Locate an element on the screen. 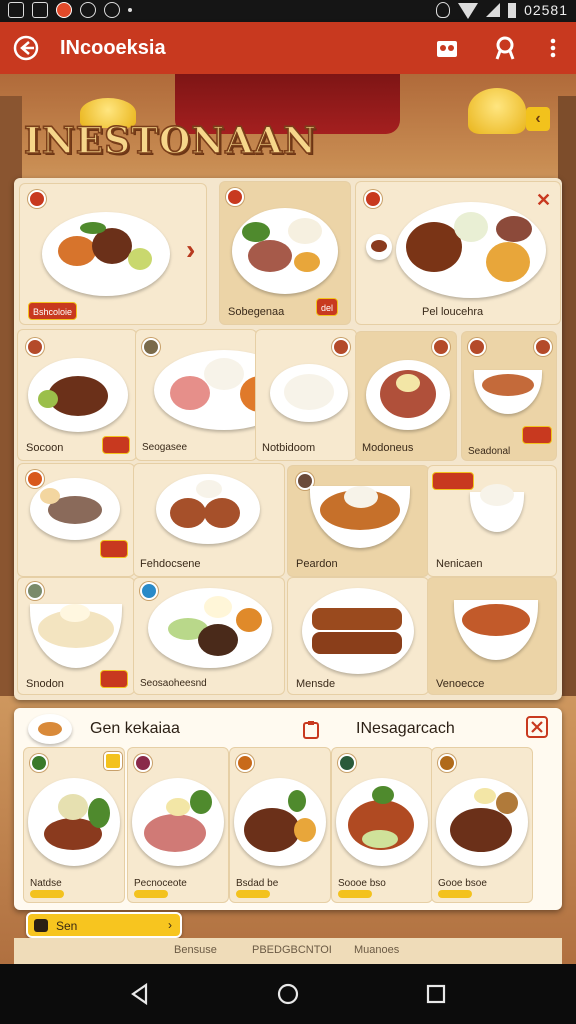 The height and width of the screenshot is (1024, 576). dish-card: Fehdocsene is located at coordinates (209, 520).